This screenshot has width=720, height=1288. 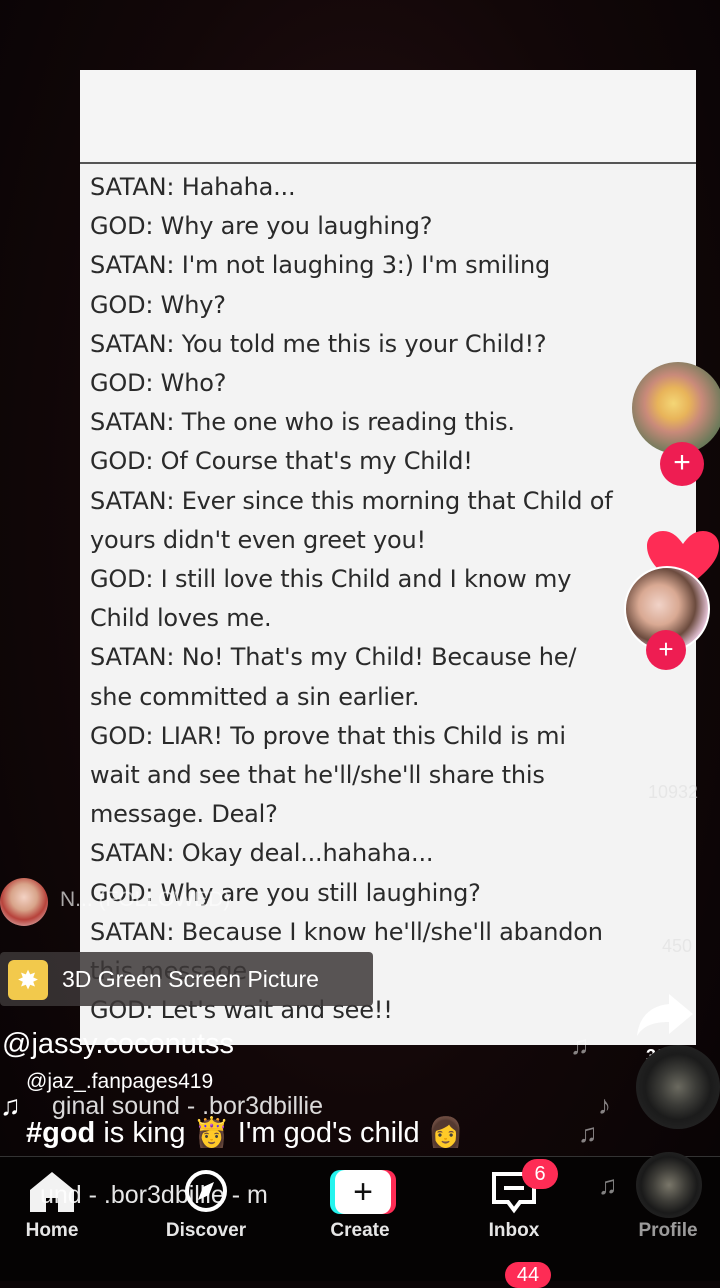 I want to click on note-line: she committed a sin earlier., so click(x=255, y=696).